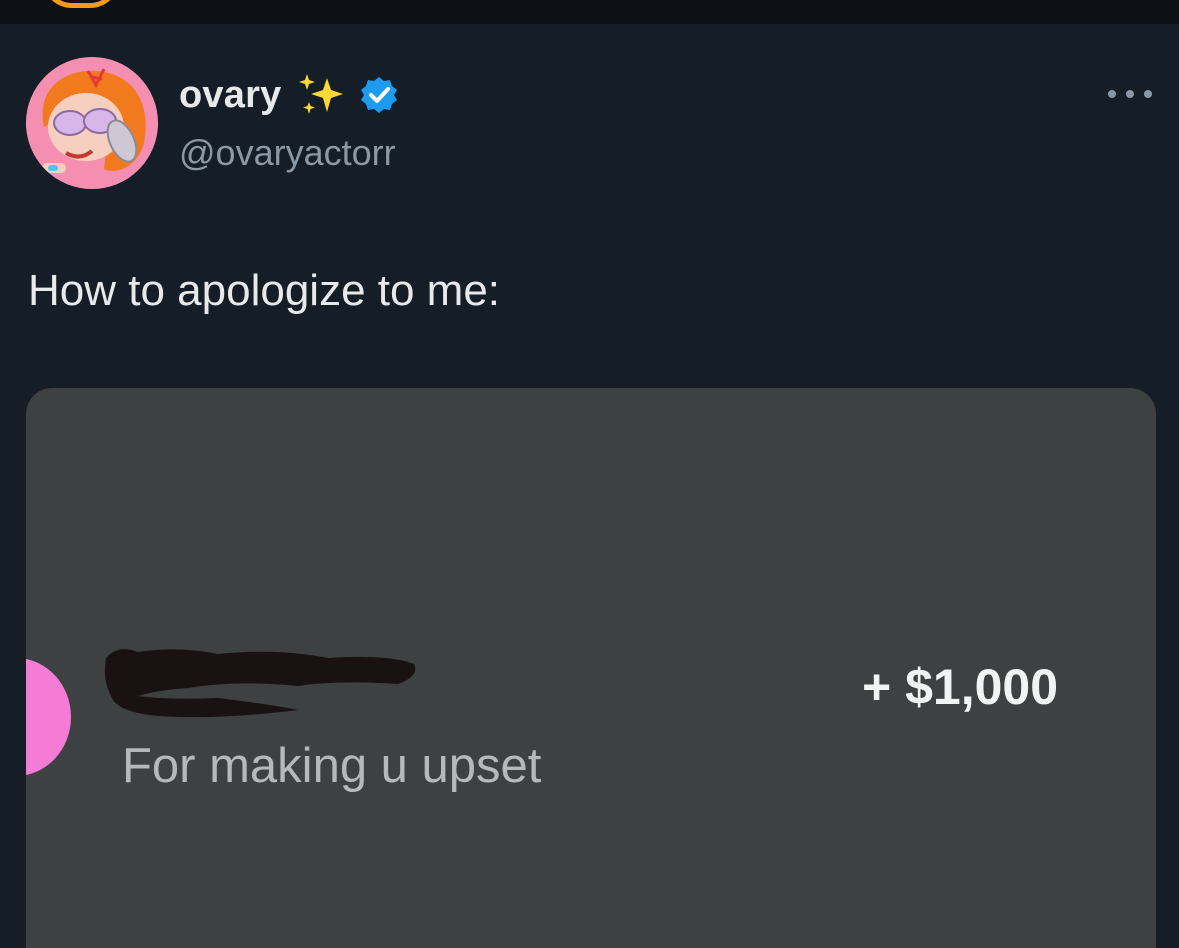 The image size is (1179, 948). I want to click on tweet-text: How to apologize to me:, so click(264, 290).